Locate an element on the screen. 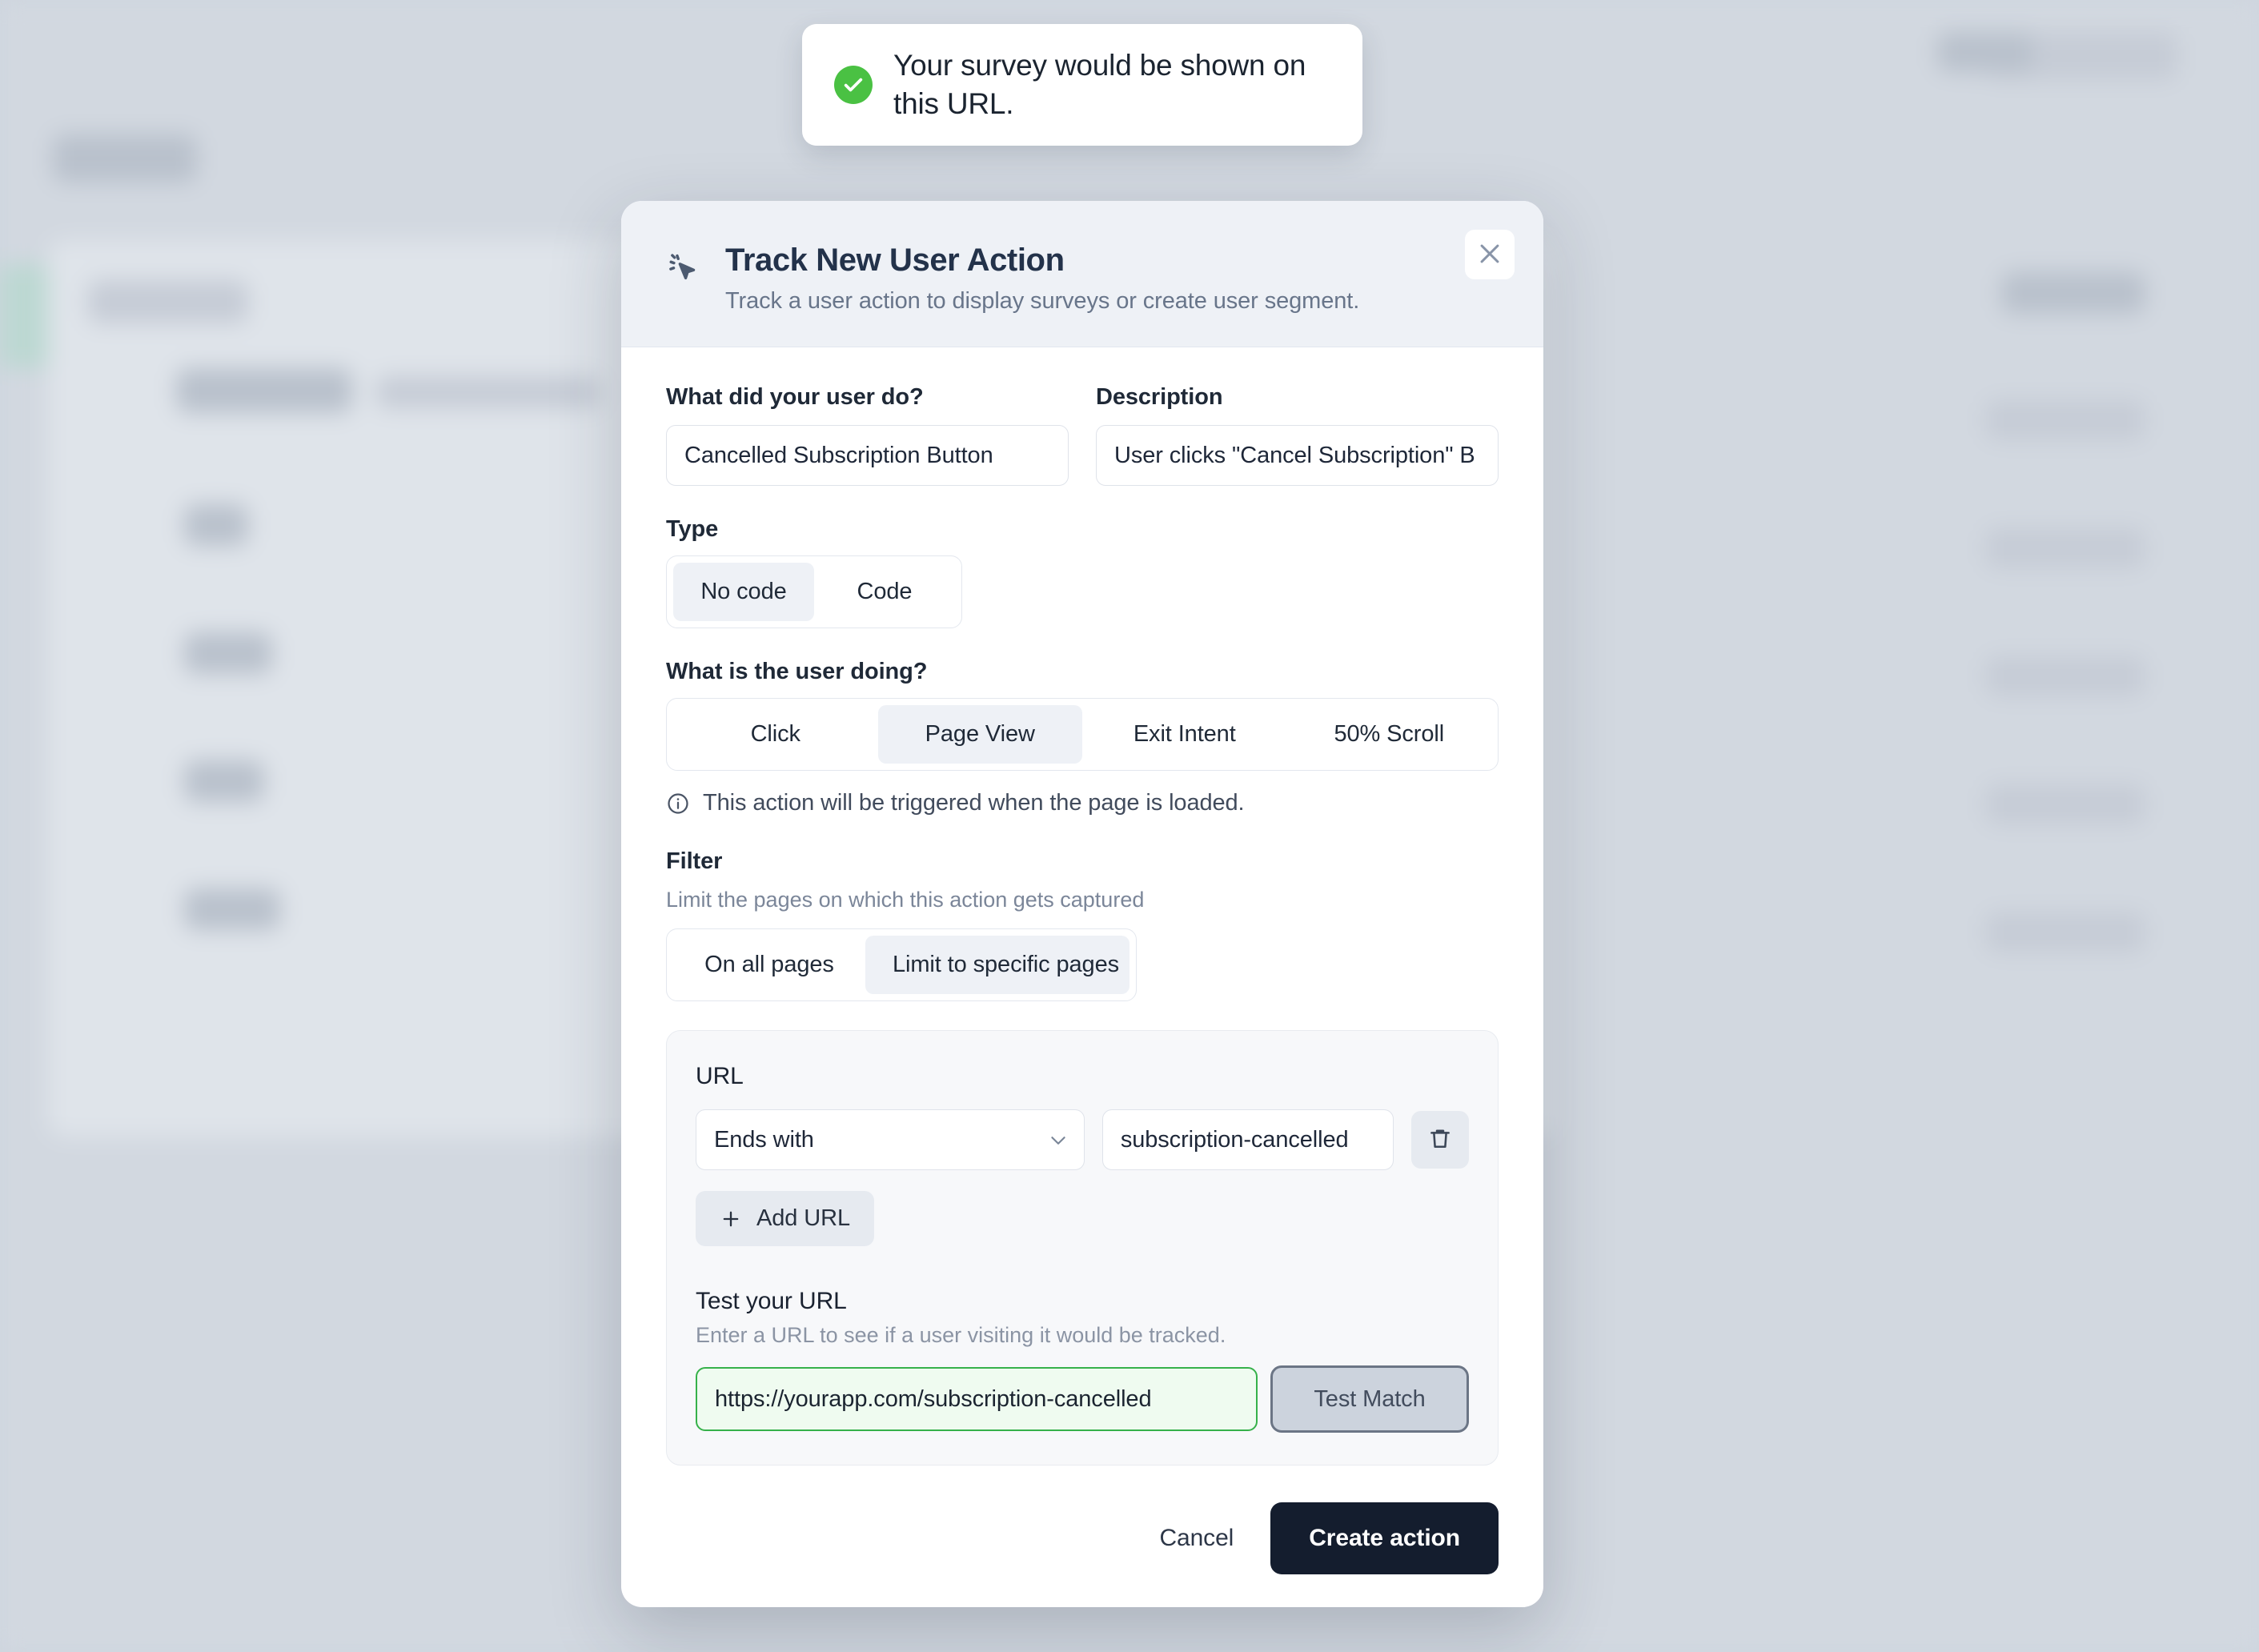 This screenshot has width=2259, height=1652. test-url-row: Test Match is located at coordinates (1082, 1399).